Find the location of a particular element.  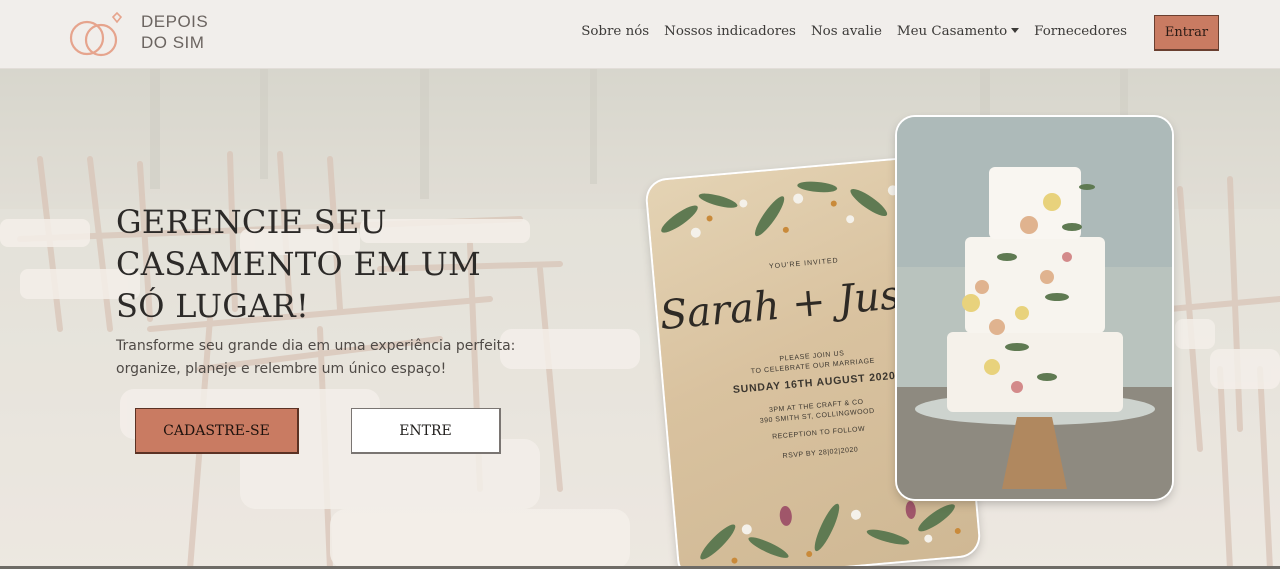

enter-button: ENTRE is located at coordinates (426, 431).